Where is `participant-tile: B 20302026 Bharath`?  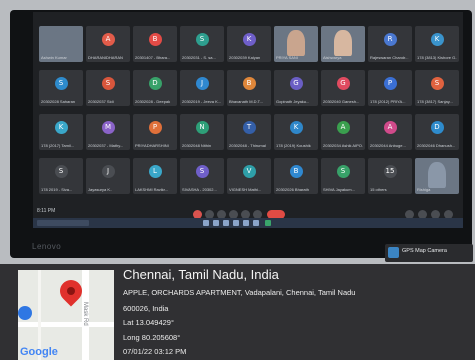 participant-tile: B 20302026 Bharath is located at coordinates (296, 176).